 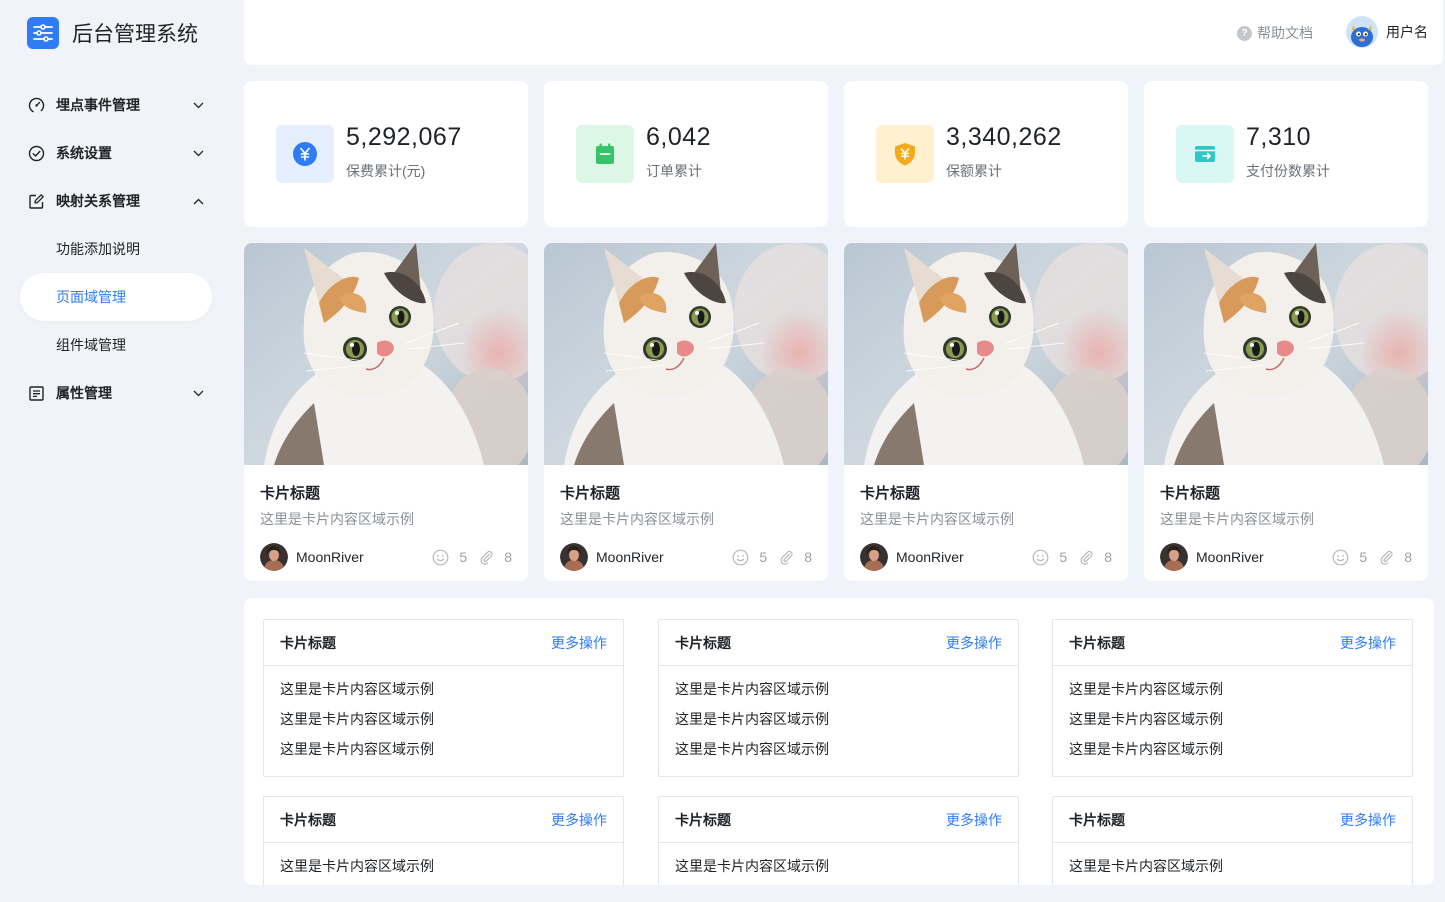 What do you see at coordinates (119, 393) in the screenshot?
I see `sidebar-item-attributes: 属性管理` at bounding box center [119, 393].